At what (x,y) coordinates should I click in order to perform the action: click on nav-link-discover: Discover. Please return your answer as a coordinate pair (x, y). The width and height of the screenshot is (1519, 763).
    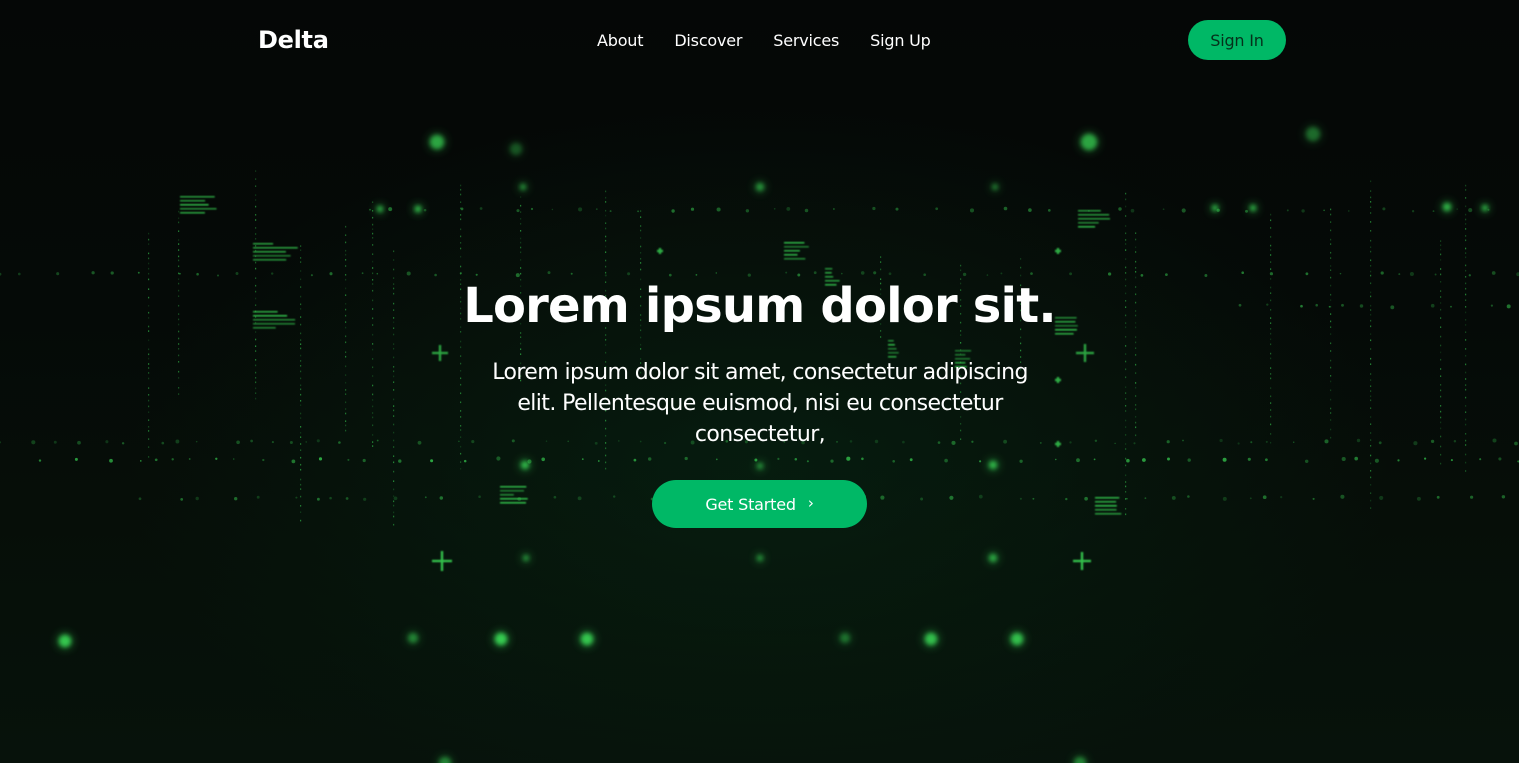
    Looking at the image, I should click on (708, 41).